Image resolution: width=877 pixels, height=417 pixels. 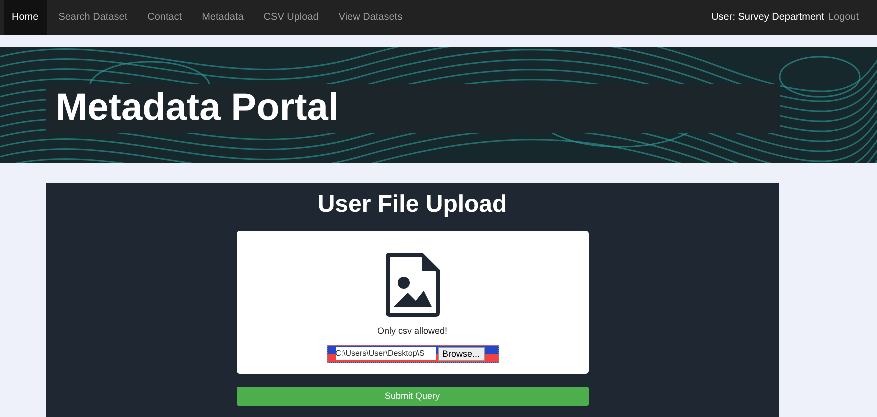 I want to click on nav-link: Home, so click(x=25, y=17).